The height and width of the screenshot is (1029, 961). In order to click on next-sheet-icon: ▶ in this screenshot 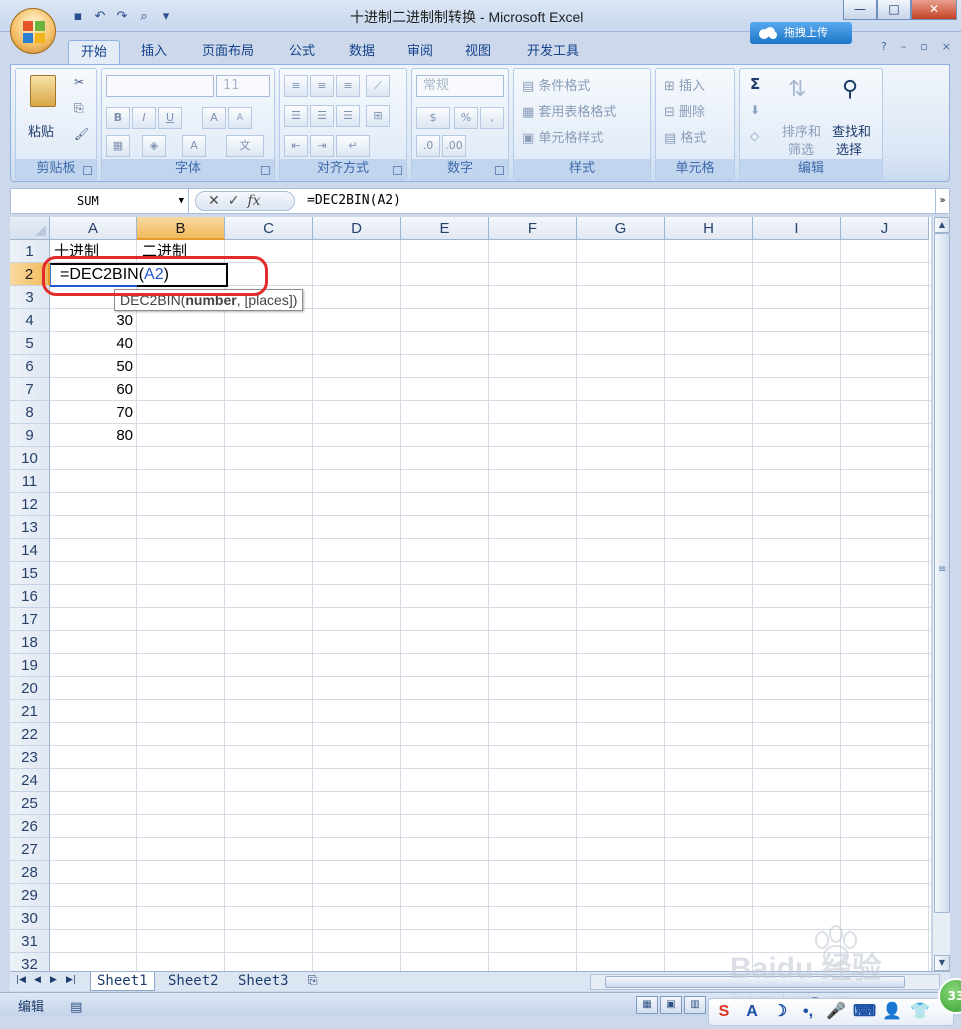, I will do `click(53, 980)`.